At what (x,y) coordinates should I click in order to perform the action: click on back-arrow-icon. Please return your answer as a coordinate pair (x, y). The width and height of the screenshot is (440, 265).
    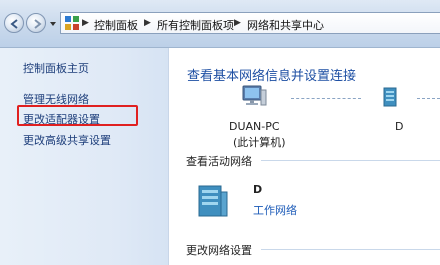
    Looking at the image, I should click on (14, 24).